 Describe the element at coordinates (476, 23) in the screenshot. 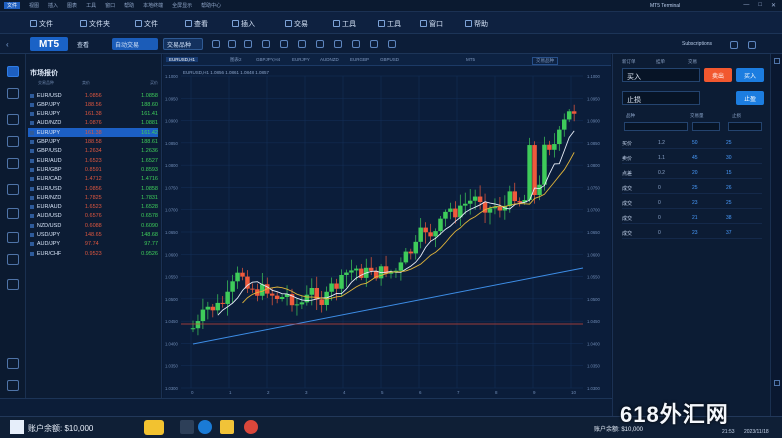

I see `menu-help: 帮助` at that location.